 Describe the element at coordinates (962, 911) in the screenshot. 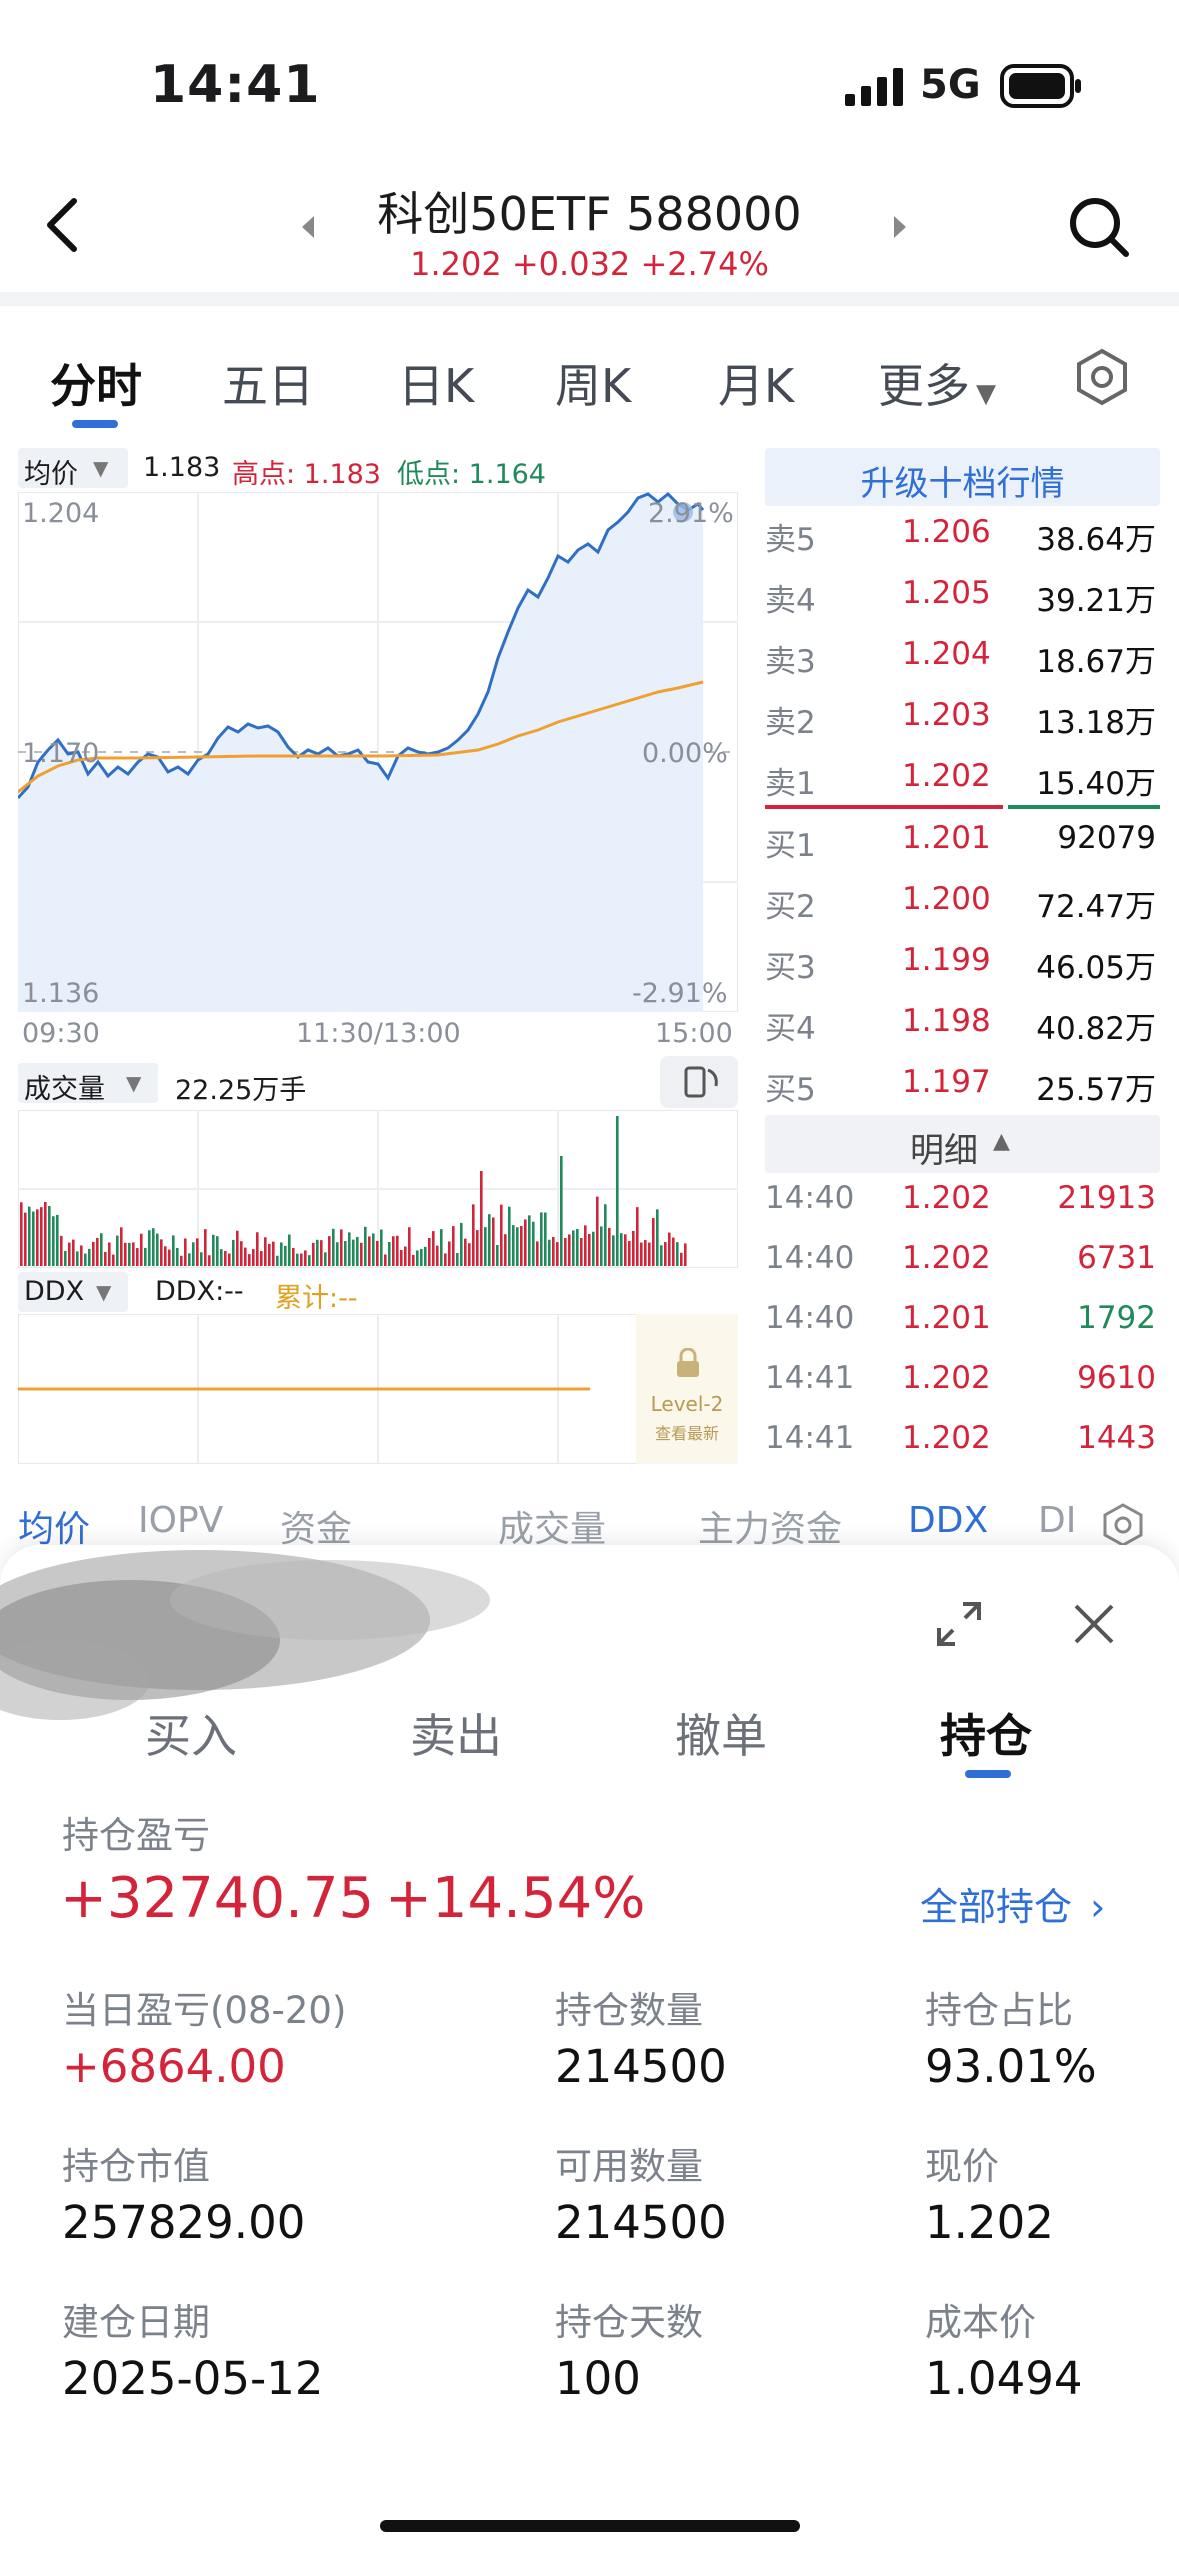

I see `bid-row: 买2 1.200 72.47万` at that location.